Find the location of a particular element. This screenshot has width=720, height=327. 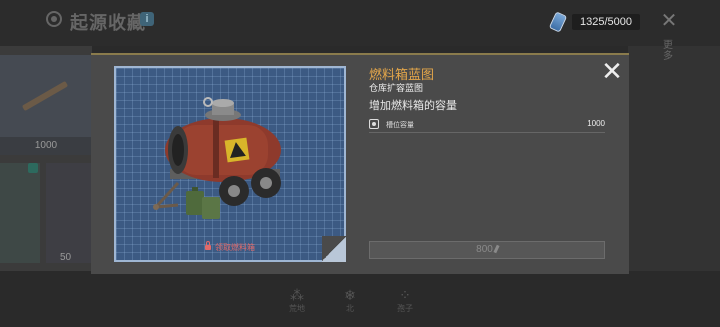

top-bar: 起源收藏 i 1325/5000 ✕ is located at coordinates (360, 23).